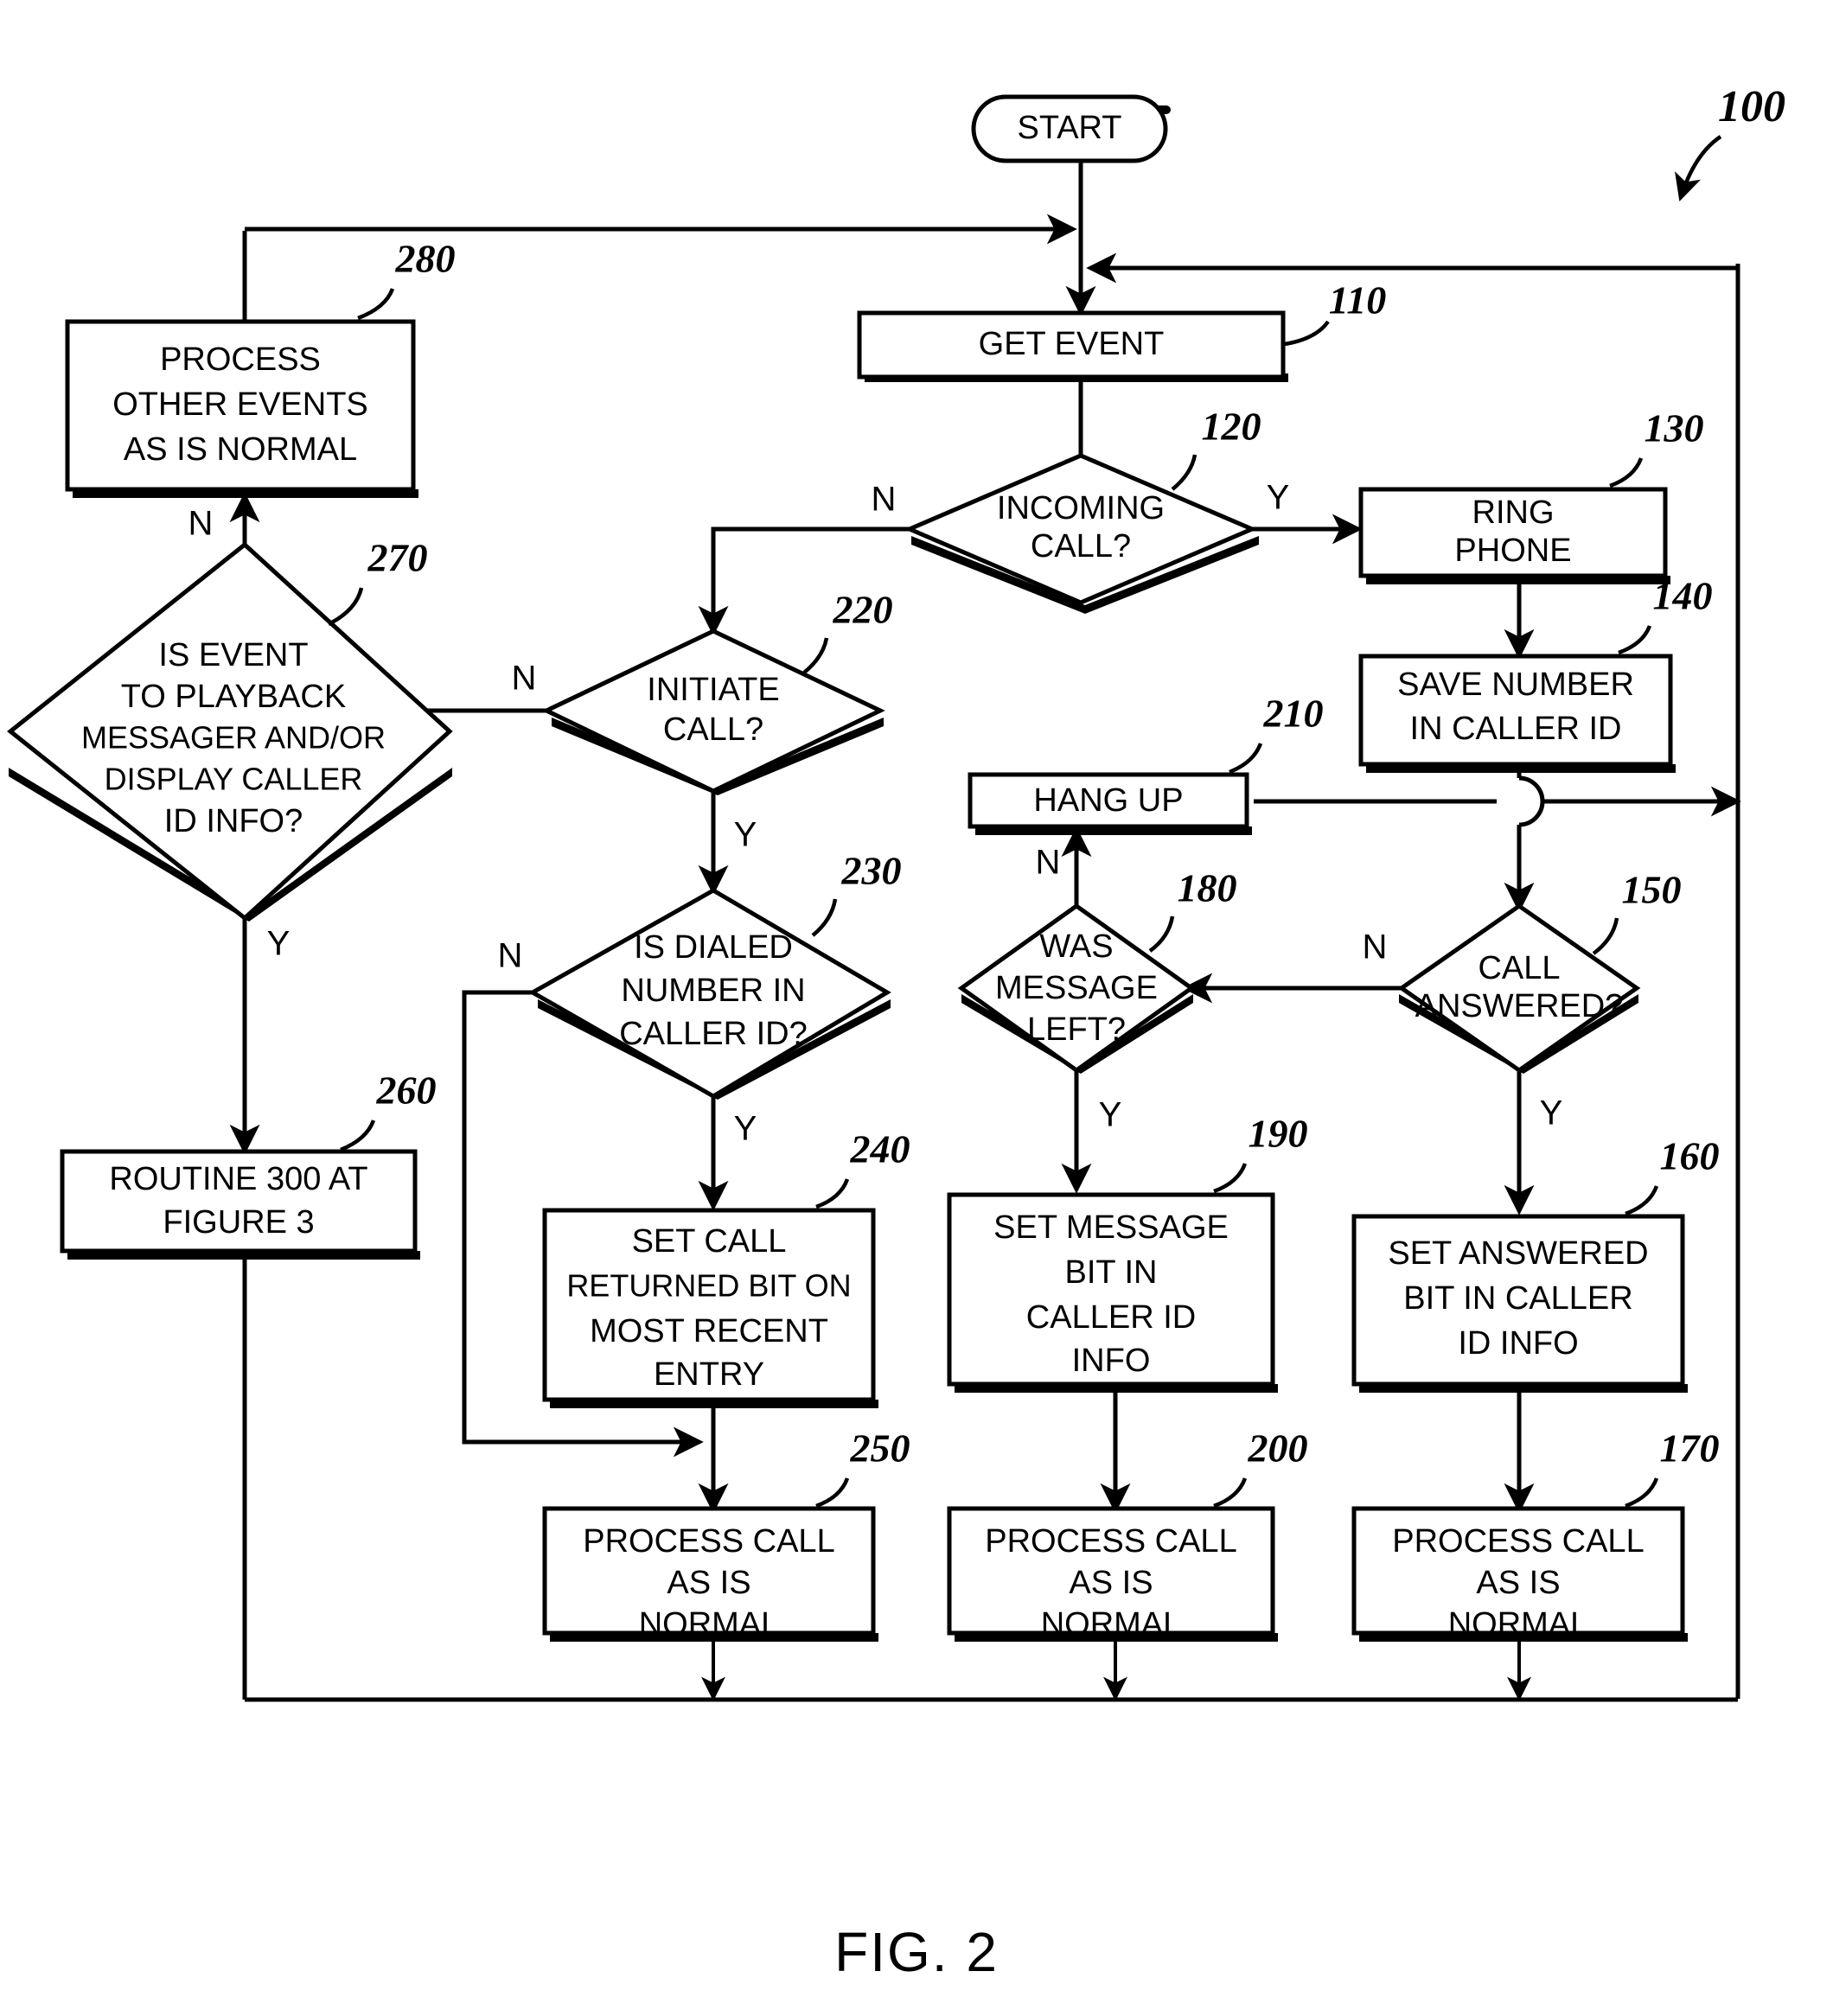 The height and width of the screenshot is (2016, 1833). I want to click on node-initiate-call: INITIATE CALL?, so click(713, 711).